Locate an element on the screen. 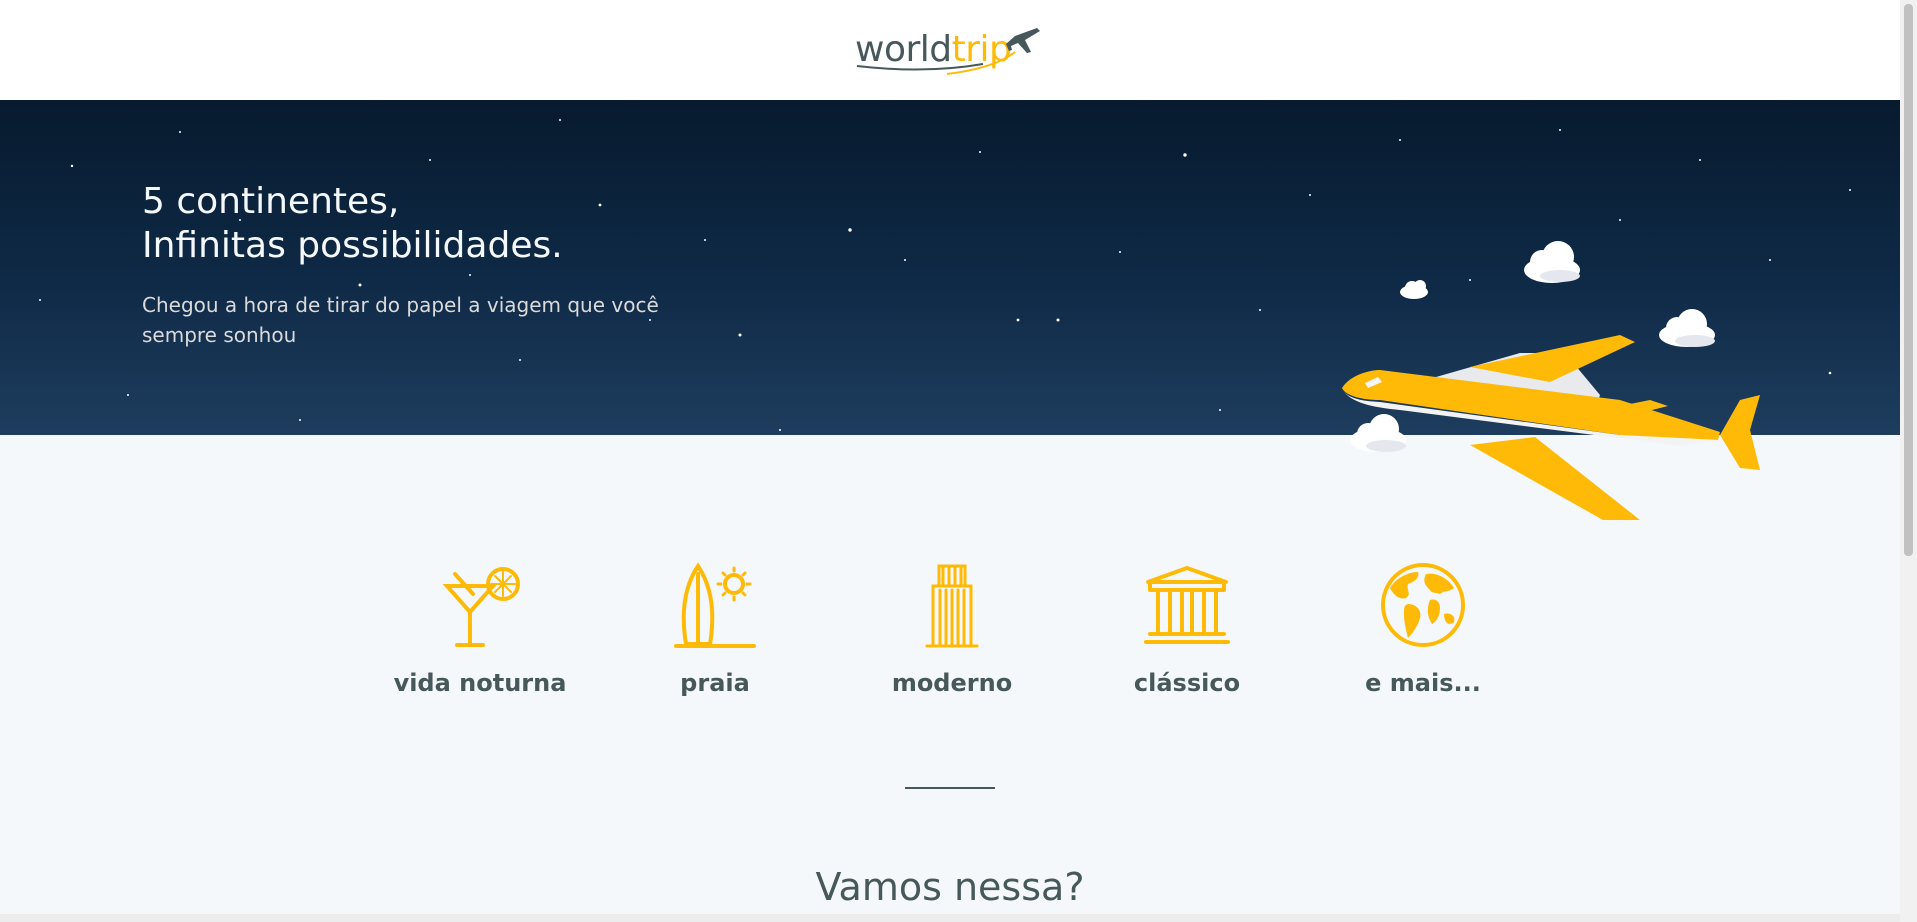  travel-type-nightlife: vida noturna is located at coordinates (480, 635).